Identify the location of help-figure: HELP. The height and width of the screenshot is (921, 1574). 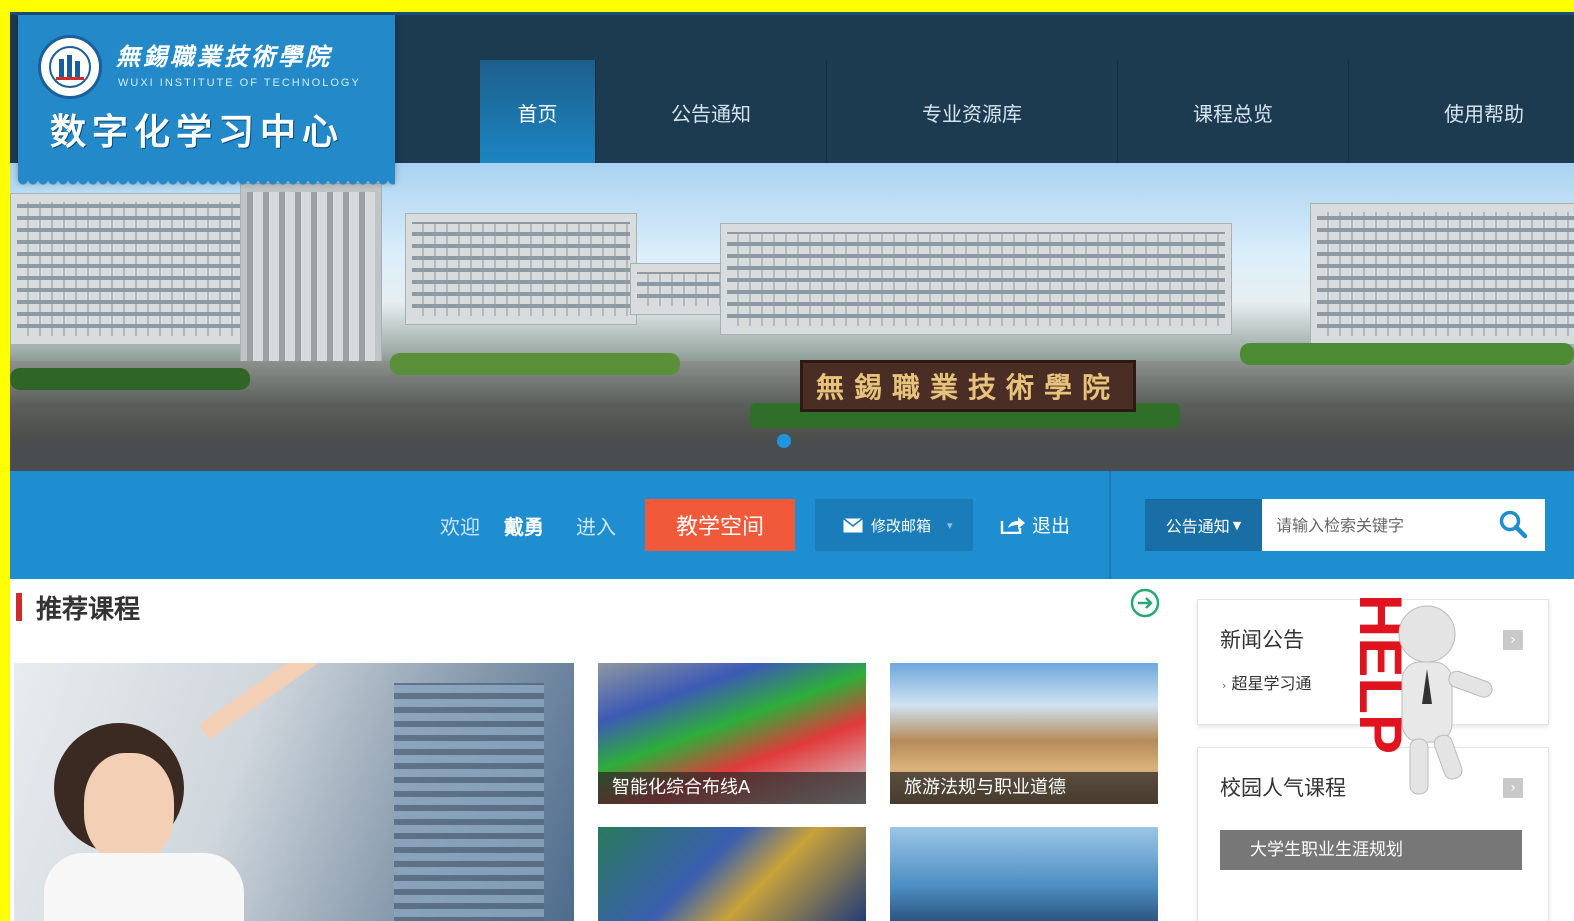
(1412, 699).